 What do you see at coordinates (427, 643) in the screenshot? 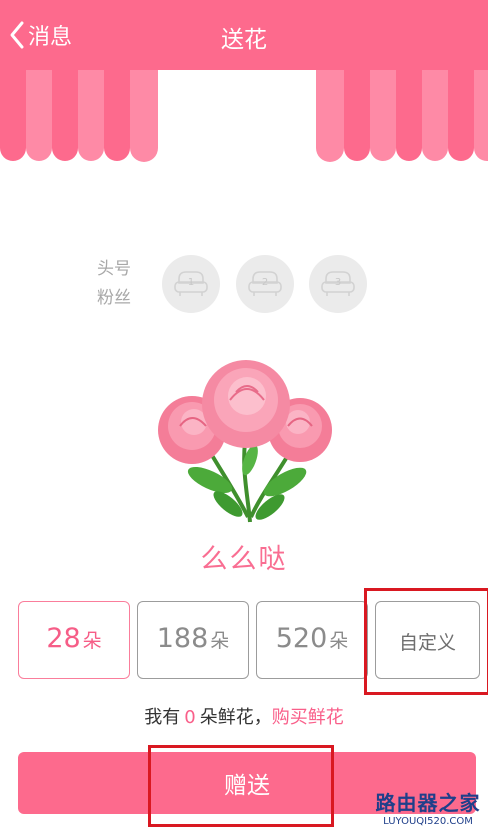
I see `option-custom-label: 自定义` at bounding box center [427, 643].